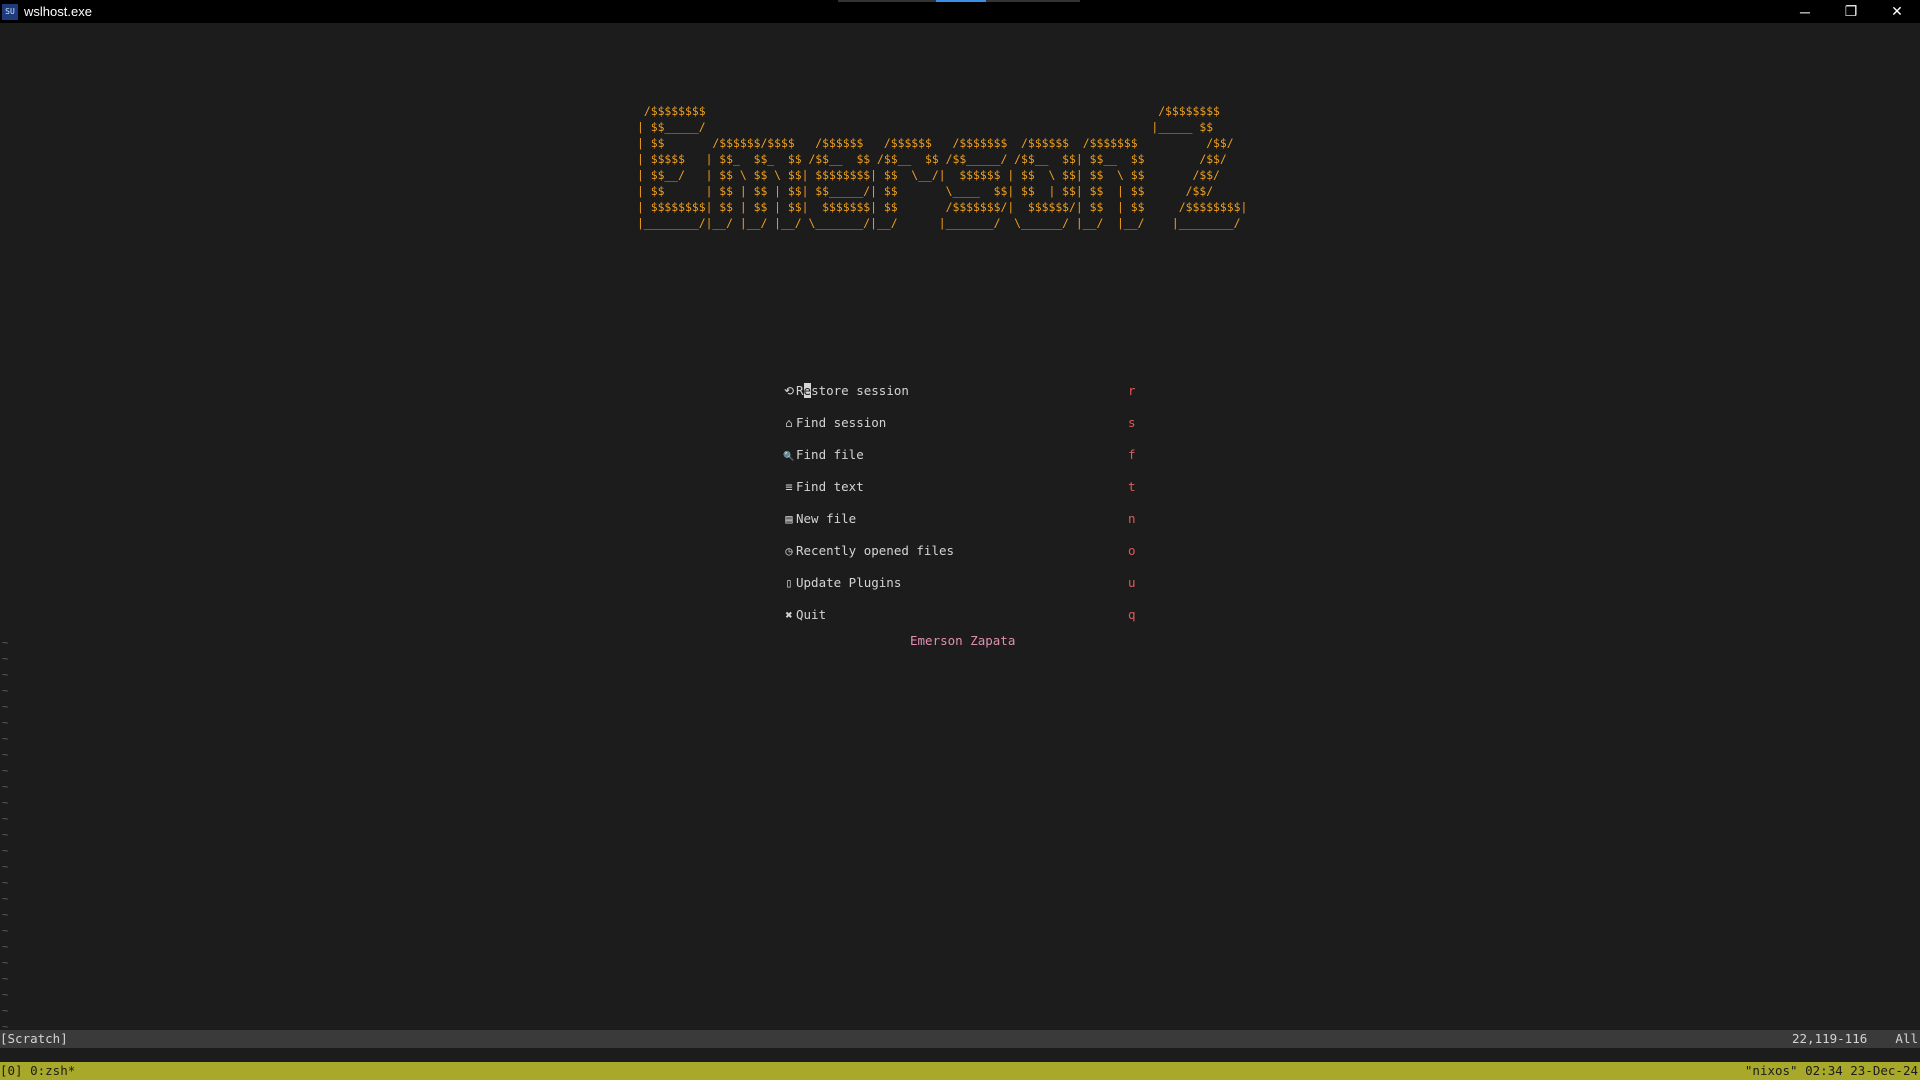  I want to click on file-search-icon: 🔍, so click(789, 457).